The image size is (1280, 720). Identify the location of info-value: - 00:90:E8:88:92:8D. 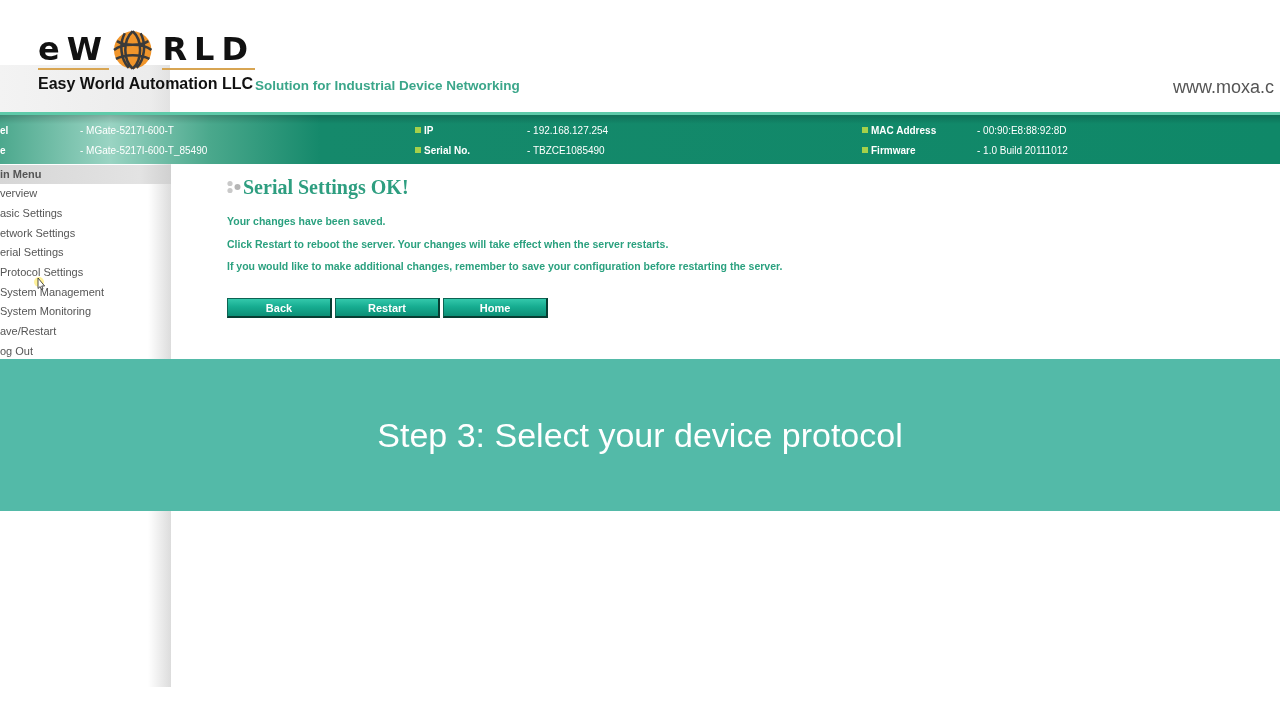
(1022, 130).